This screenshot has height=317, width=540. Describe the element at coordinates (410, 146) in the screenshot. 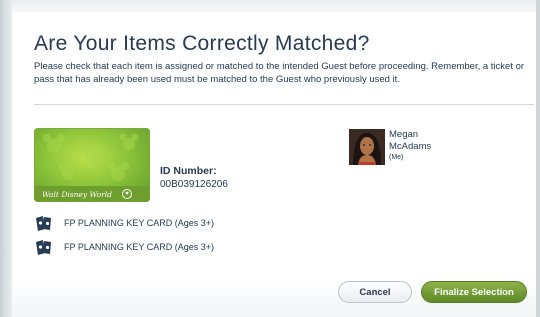

I see `guest-last-name: McAdams` at that location.